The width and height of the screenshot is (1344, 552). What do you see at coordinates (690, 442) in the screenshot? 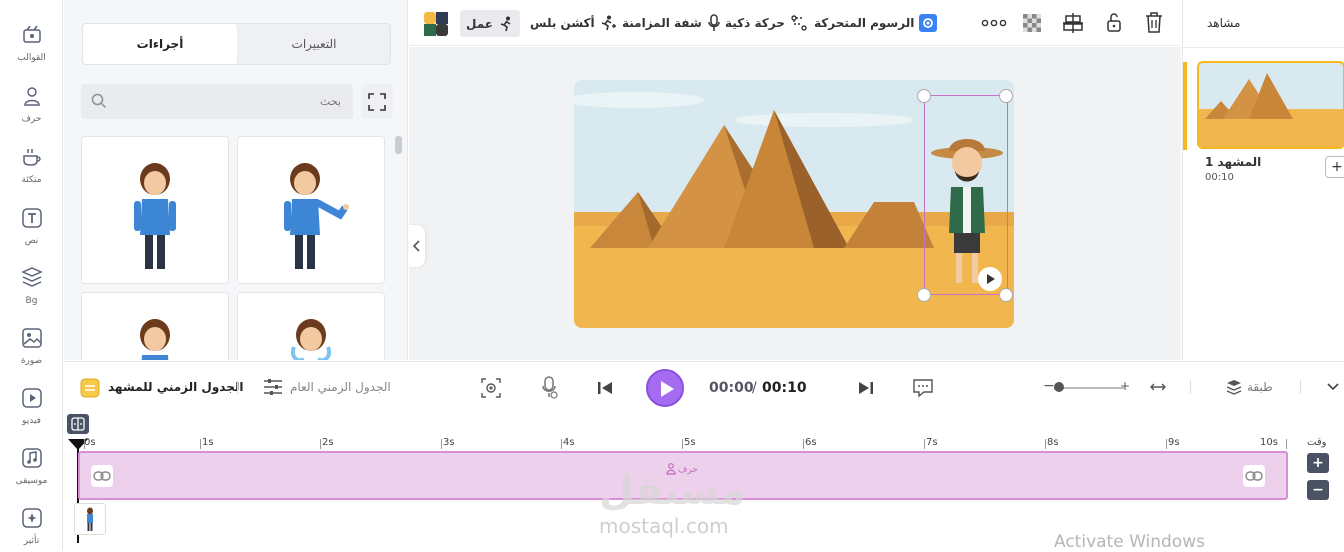
I see `tick-label: 5s` at bounding box center [690, 442].